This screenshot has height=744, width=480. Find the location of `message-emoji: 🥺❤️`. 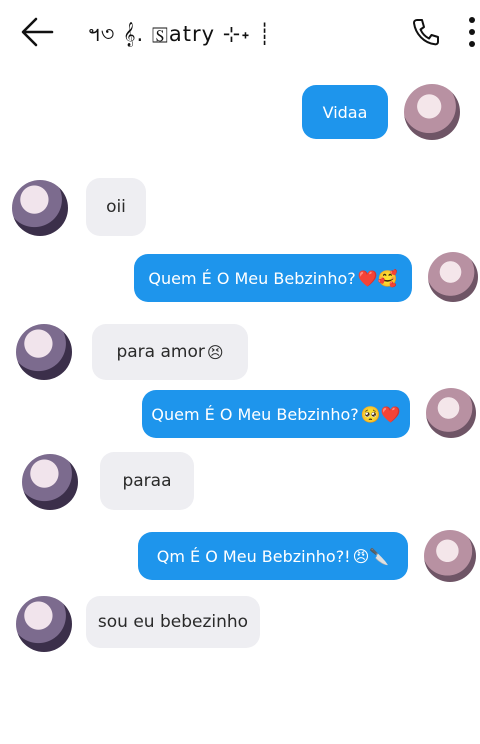

message-emoji: 🥺❤️ is located at coordinates (380, 414).